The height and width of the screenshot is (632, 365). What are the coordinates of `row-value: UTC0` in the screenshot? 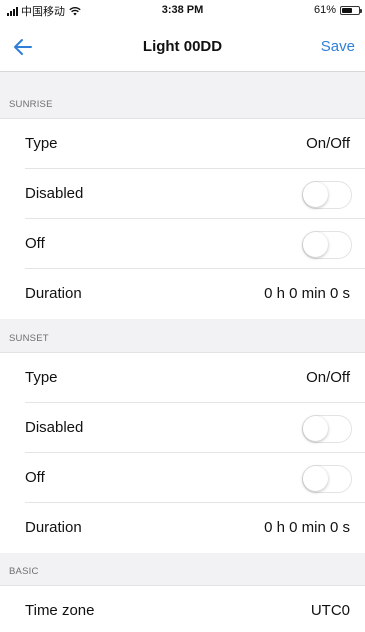 It's located at (330, 610).